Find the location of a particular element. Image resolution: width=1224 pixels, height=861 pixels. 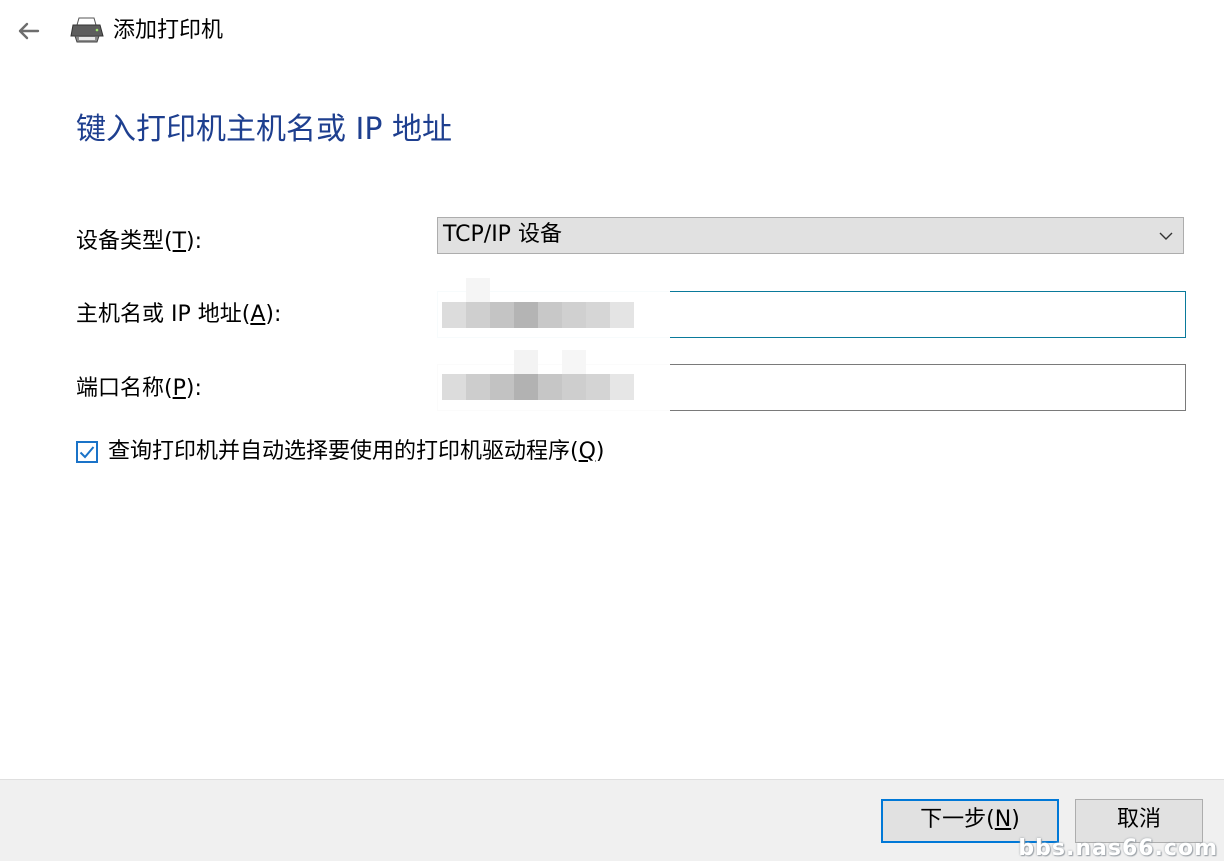

hostname-label: 主机名或 IP 地址(A): is located at coordinates (179, 314).